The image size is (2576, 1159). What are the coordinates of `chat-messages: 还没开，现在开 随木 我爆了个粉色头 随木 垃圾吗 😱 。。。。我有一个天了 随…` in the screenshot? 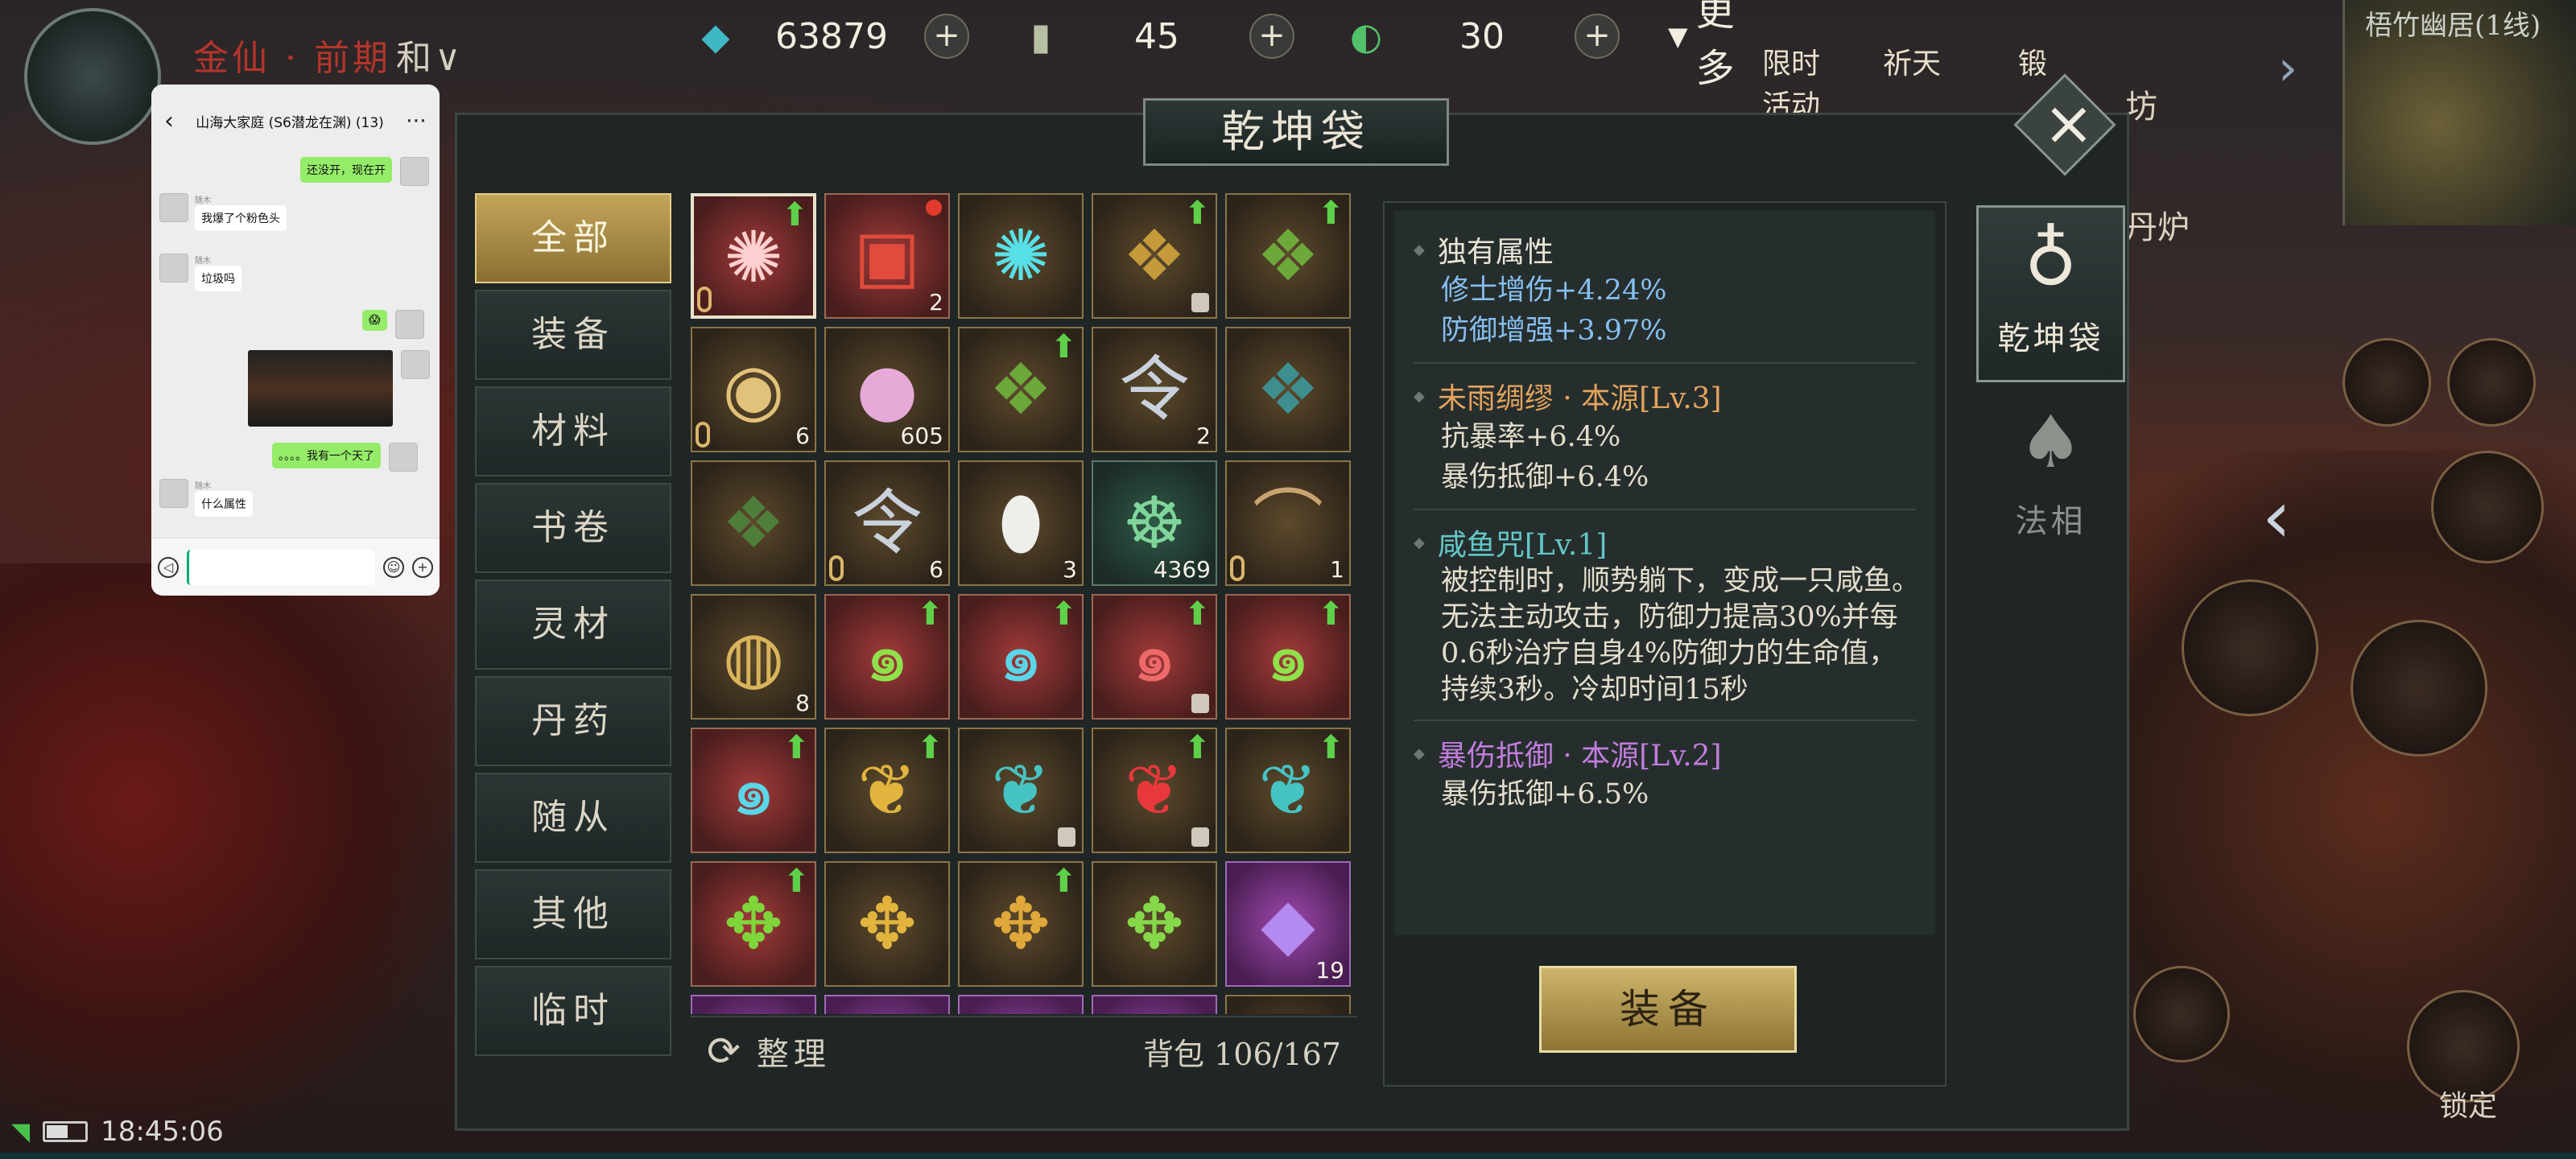 It's located at (295, 350).